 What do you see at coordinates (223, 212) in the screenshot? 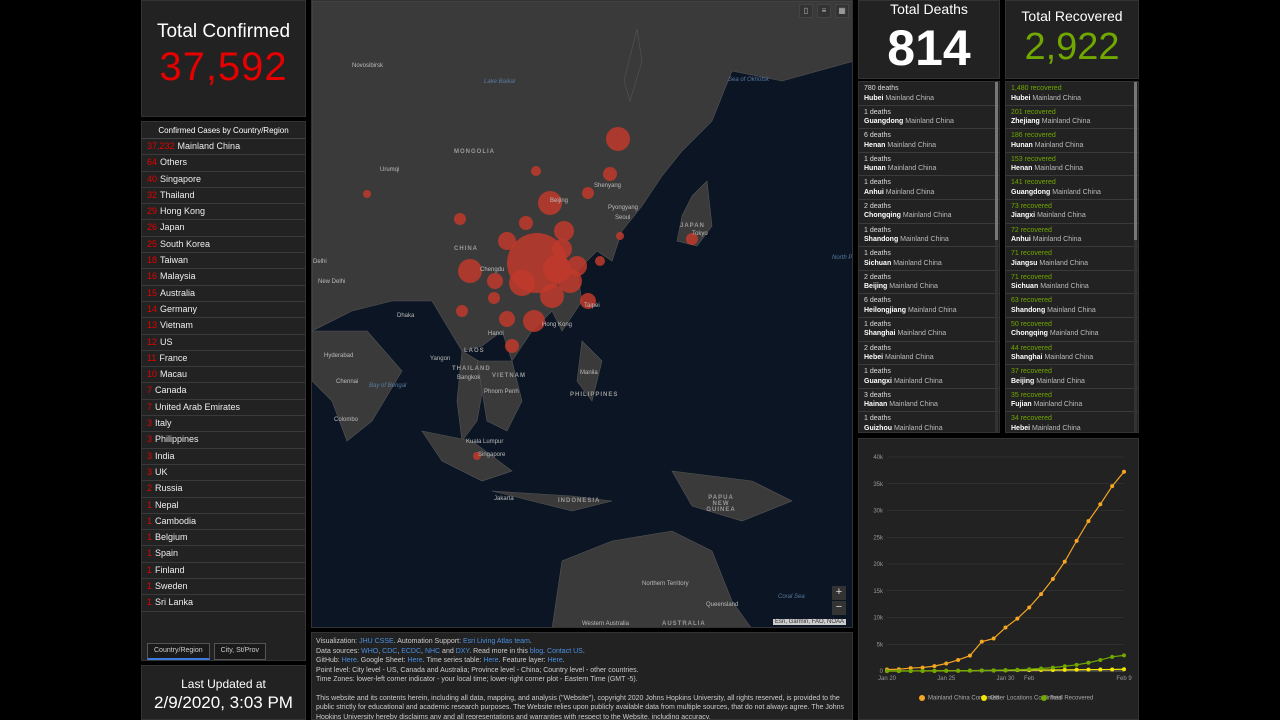
I see `country-list-item: 29 Hong Kong` at bounding box center [223, 212].